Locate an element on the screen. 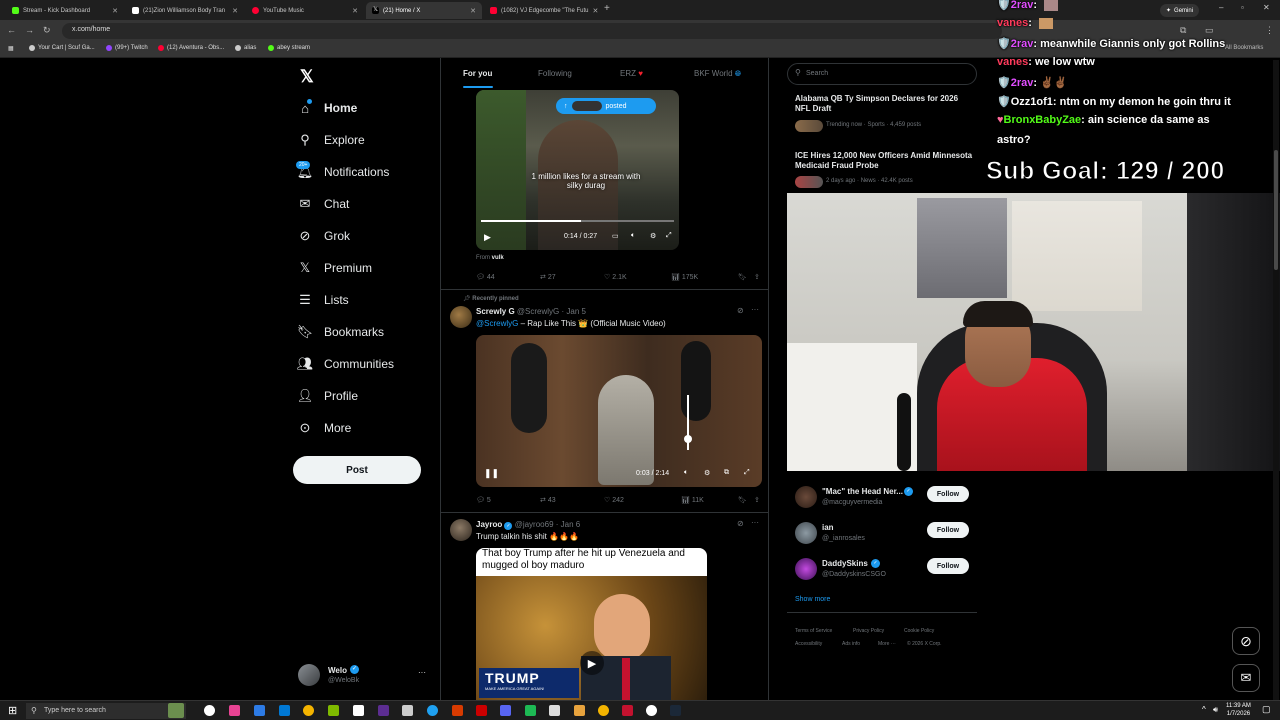 This screenshot has height=720, width=1280. tweet-video: ❚❚ 0:03 / 2:14 🔈︎ ⚙ ⧉ ⤢ is located at coordinates (619, 411).